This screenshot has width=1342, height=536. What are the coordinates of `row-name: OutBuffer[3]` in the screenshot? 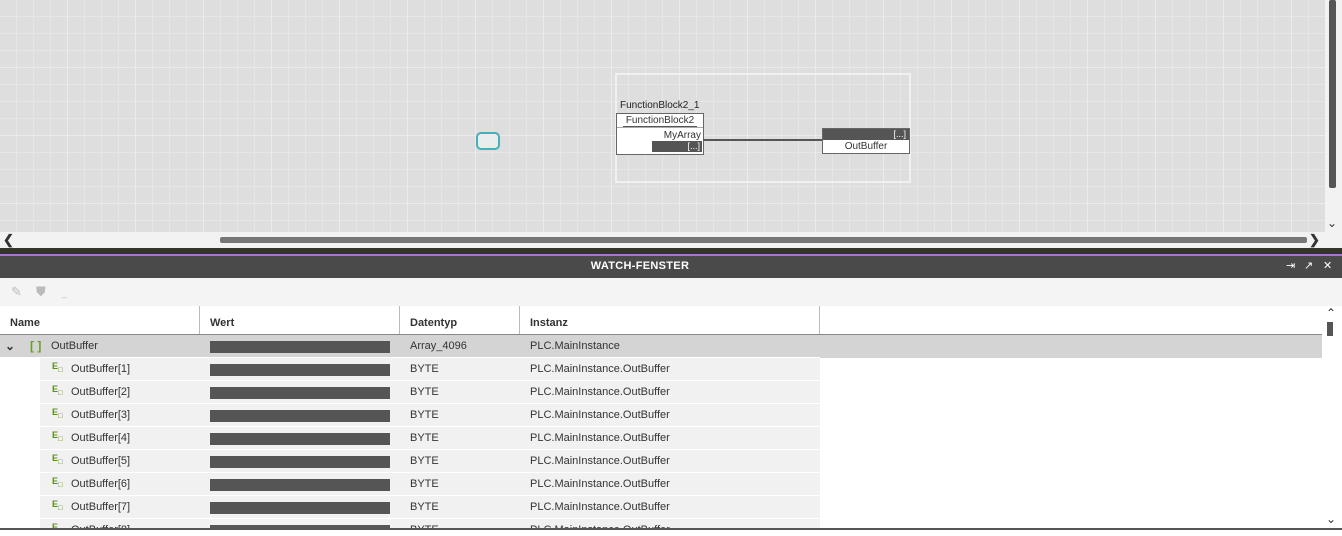 It's located at (101, 415).